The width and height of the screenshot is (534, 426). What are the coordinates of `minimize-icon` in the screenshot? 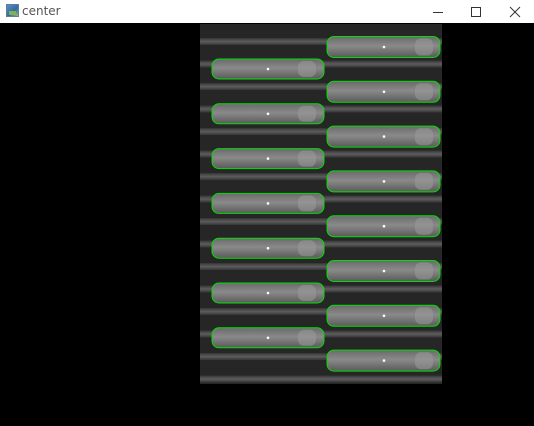 It's located at (438, 12).